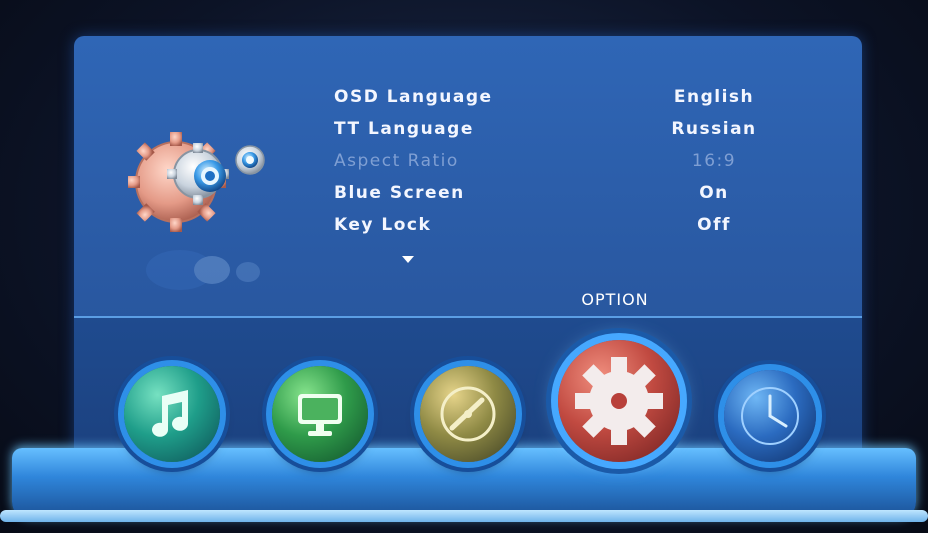  What do you see at coordinates (559, 102) in the screenshot?
I see `menu-item-osd-language: OSD Language English` at bounding box center [559, 102].